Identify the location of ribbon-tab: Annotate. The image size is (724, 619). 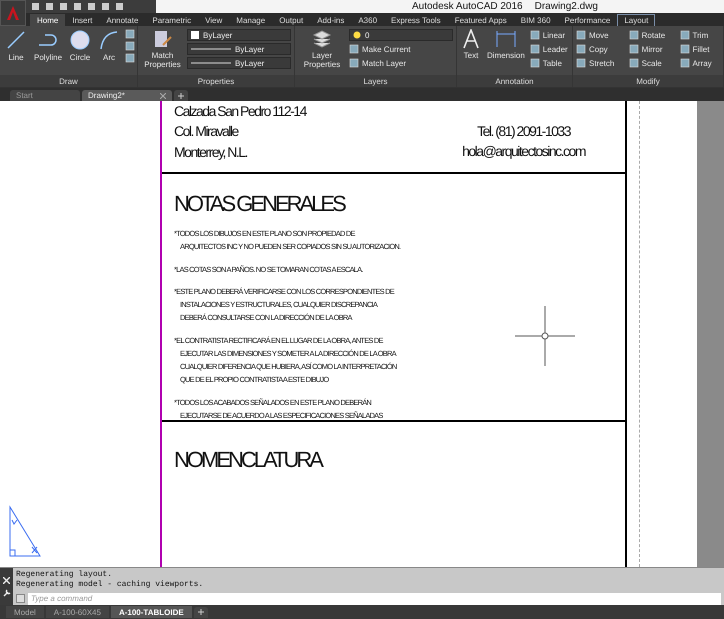
(122, 20).